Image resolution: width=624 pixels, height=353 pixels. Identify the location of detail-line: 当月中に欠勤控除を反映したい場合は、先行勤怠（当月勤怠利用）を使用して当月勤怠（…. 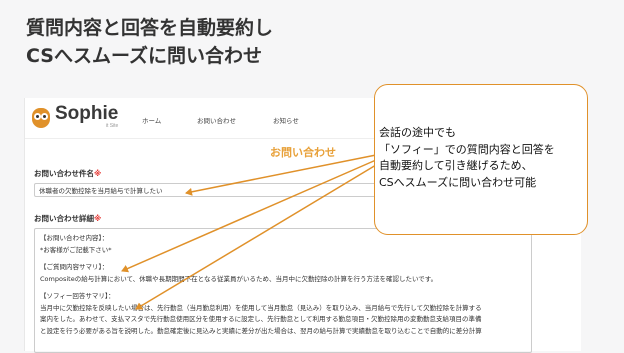
(261, 307).